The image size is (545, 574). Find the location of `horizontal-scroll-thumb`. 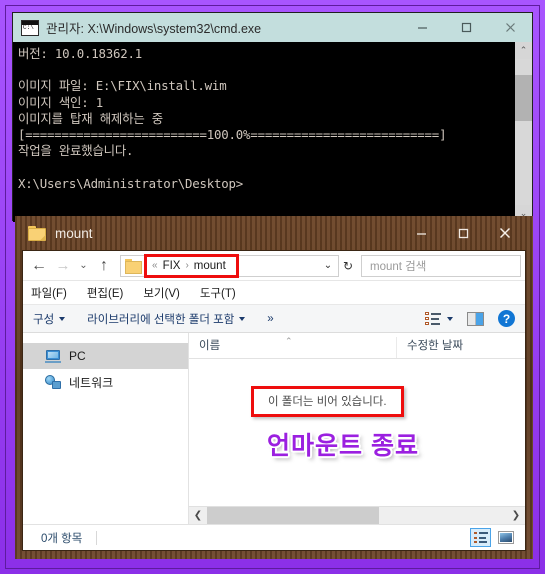

horizontal-scroll-thumb is located at coordinates (293, 515).